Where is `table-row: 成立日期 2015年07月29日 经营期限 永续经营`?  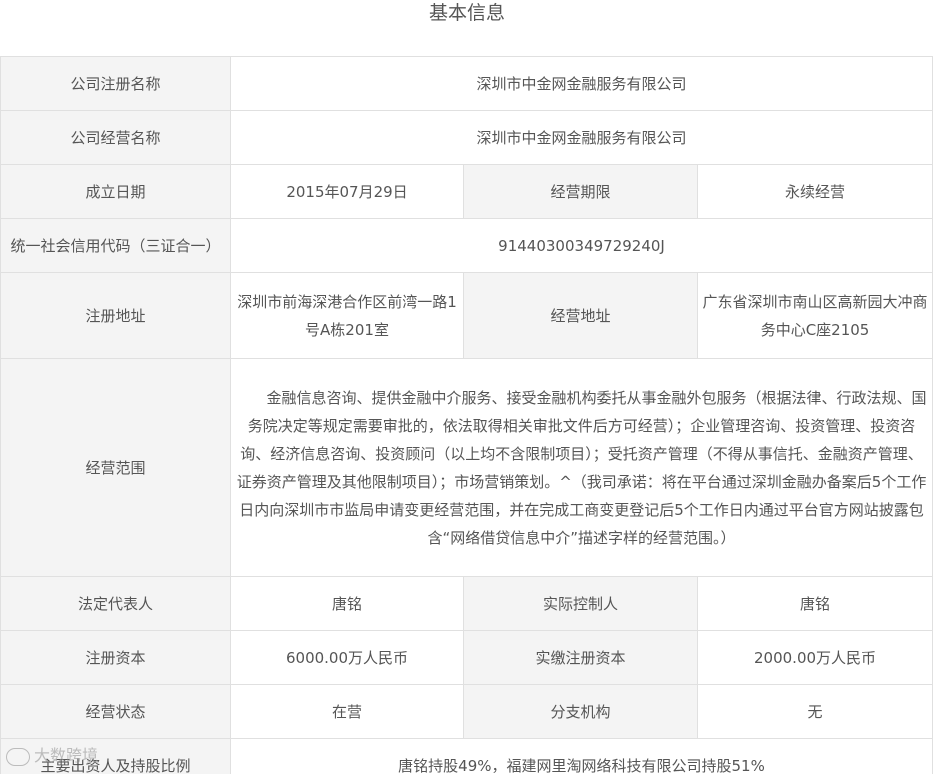
table-row: 成立日期 2015年07月29日 经营期限 永续经营 is located at coordinates (467, 191).